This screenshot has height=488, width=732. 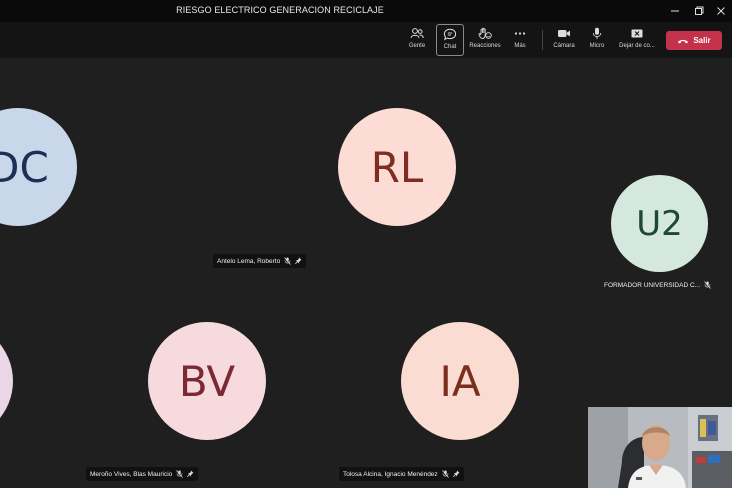 I want to click on avatar-initials: U2, so click(x=659, y=223).